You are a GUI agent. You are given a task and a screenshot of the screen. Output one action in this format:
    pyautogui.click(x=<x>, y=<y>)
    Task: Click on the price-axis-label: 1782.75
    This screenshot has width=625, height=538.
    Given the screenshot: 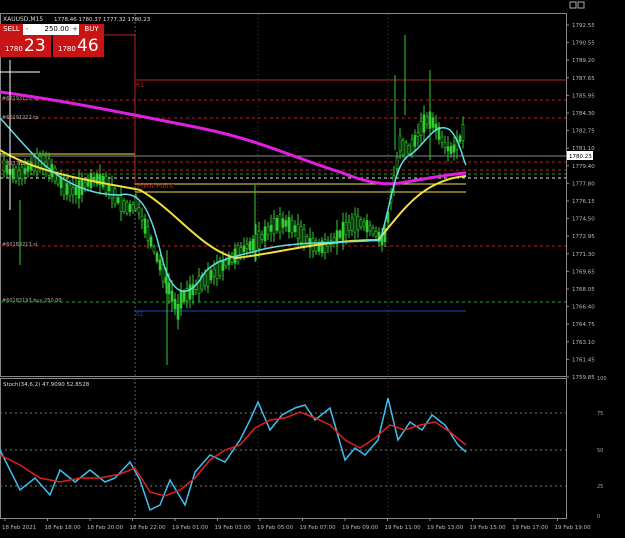 What is the action you would take?
    pyautogui.click(x=583, y=132)
    